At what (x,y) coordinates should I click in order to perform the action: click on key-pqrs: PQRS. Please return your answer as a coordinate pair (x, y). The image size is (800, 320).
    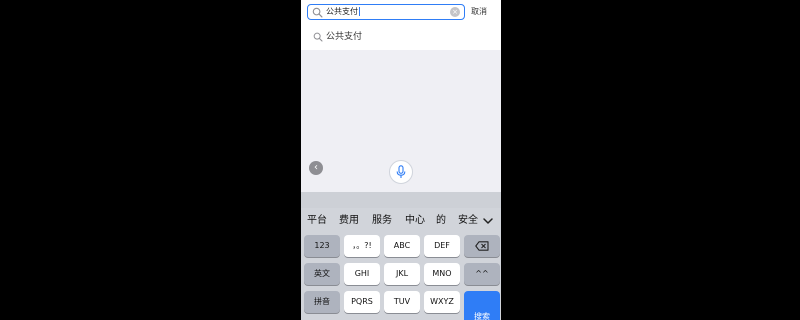
    Looking at the image, I should click on (362, 302).